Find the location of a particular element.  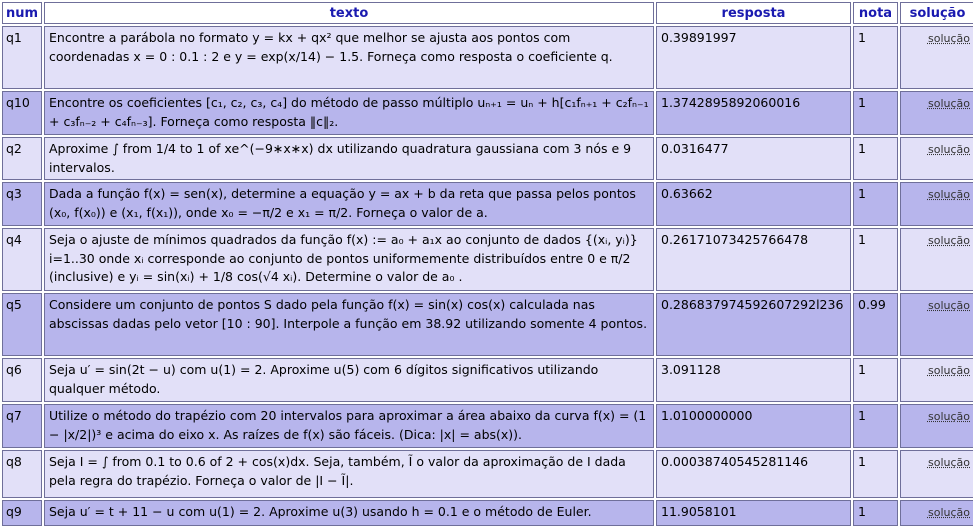

question-num: q6 is located at coordinates (22, 380).